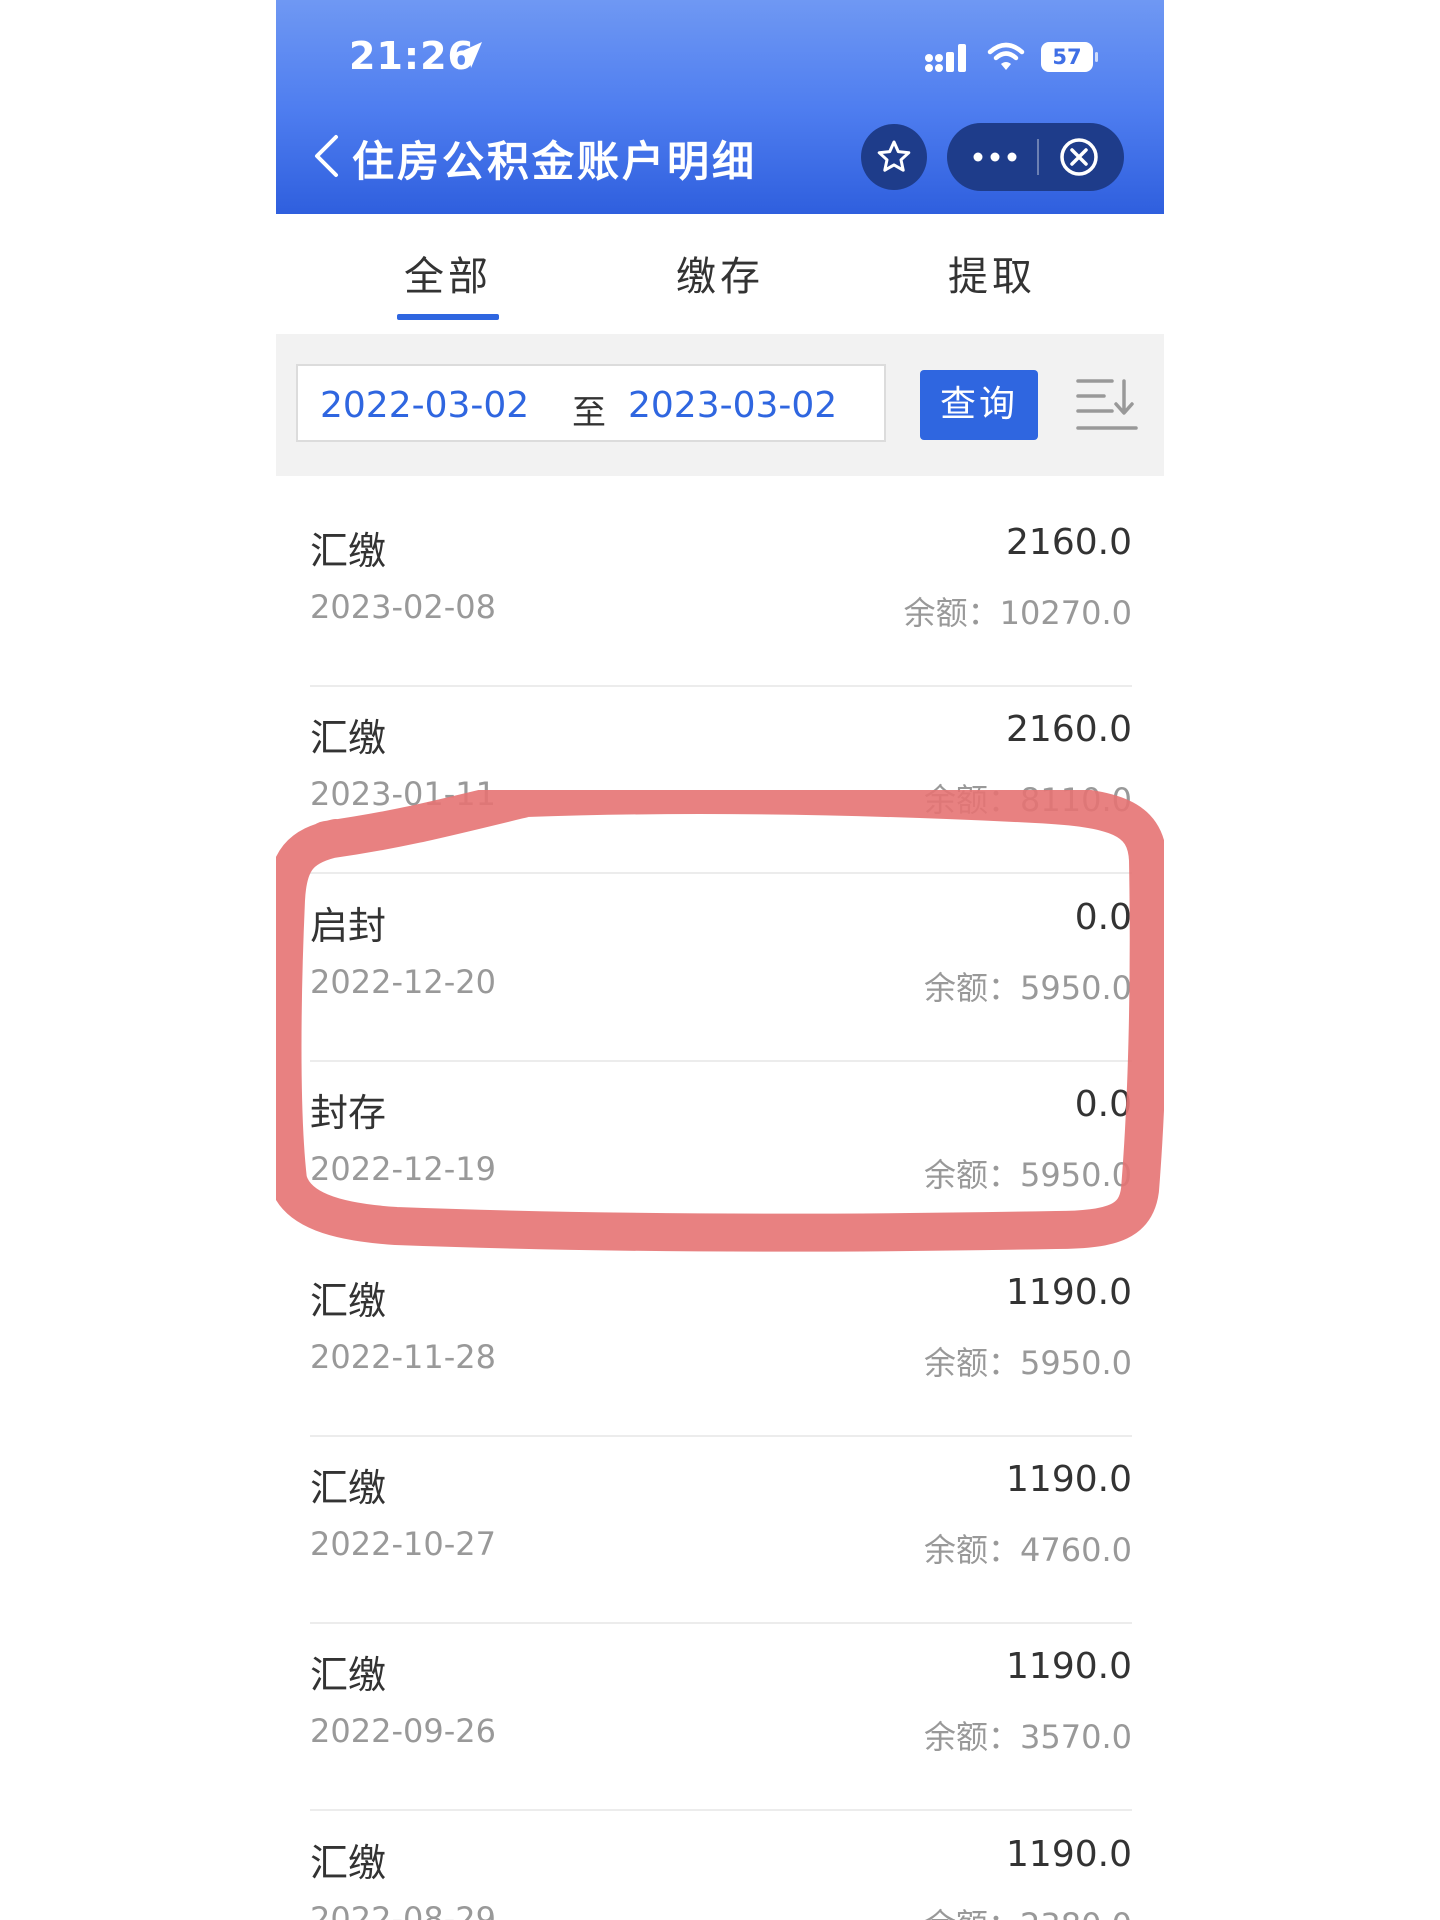 This screenshot has height=1920, width=1440. Describe the element at coordinates (721, 594) in the screenshot. I see `list-item: 汇缴 2160.0 2023-02-08 余额：10270.0` at that location.